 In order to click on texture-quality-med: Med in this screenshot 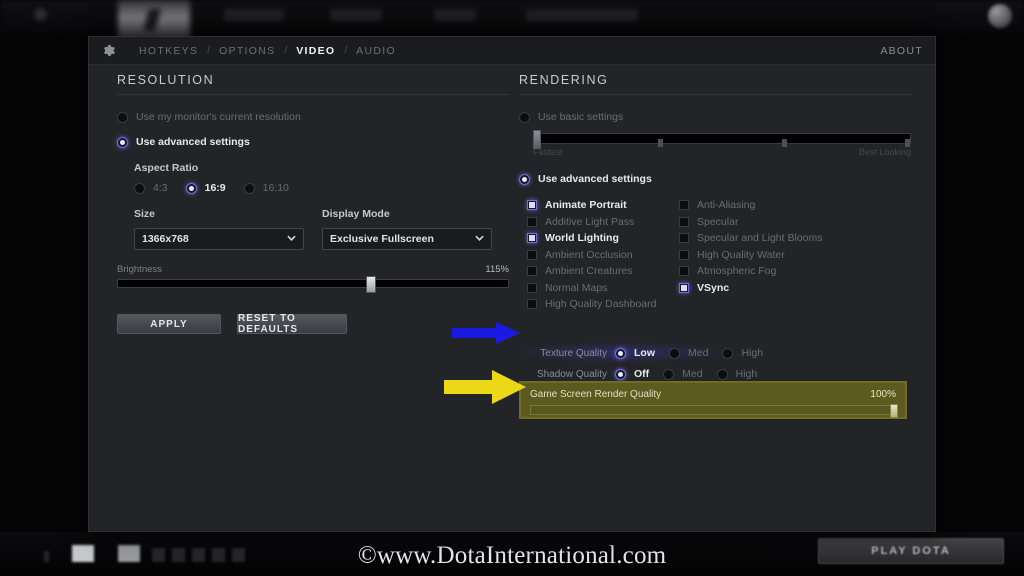, I will do `click(688, 353)`.